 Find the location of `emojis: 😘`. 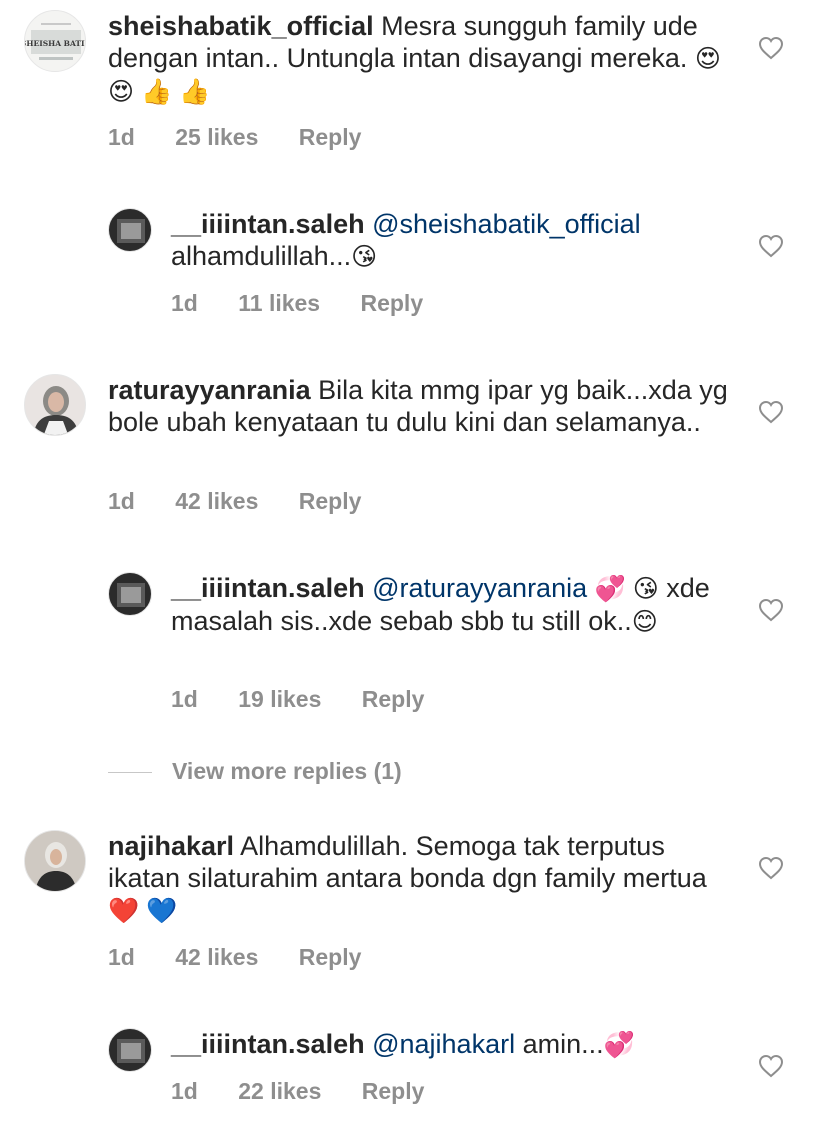

emojis: 😘 is located at coordinates (364, 257).